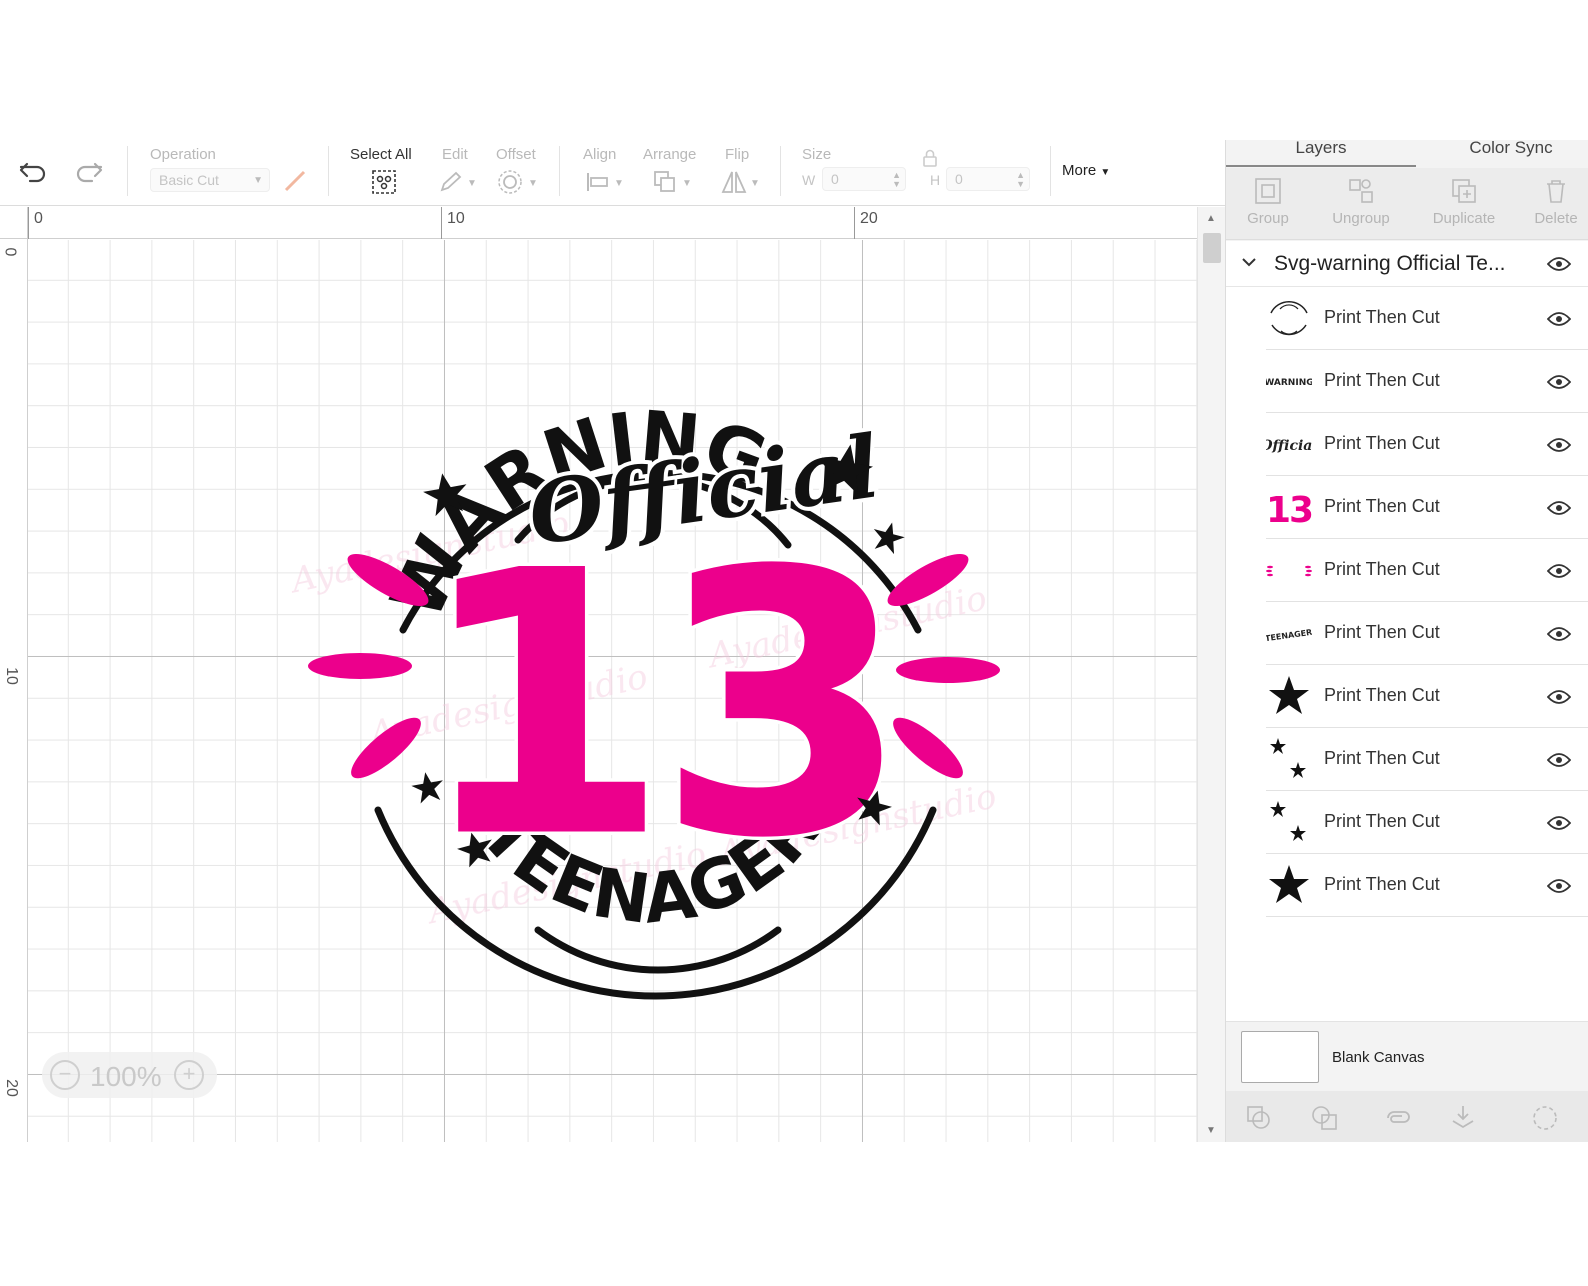  I want to click on duplicate-button: Duplicate, so click(1464, 201).